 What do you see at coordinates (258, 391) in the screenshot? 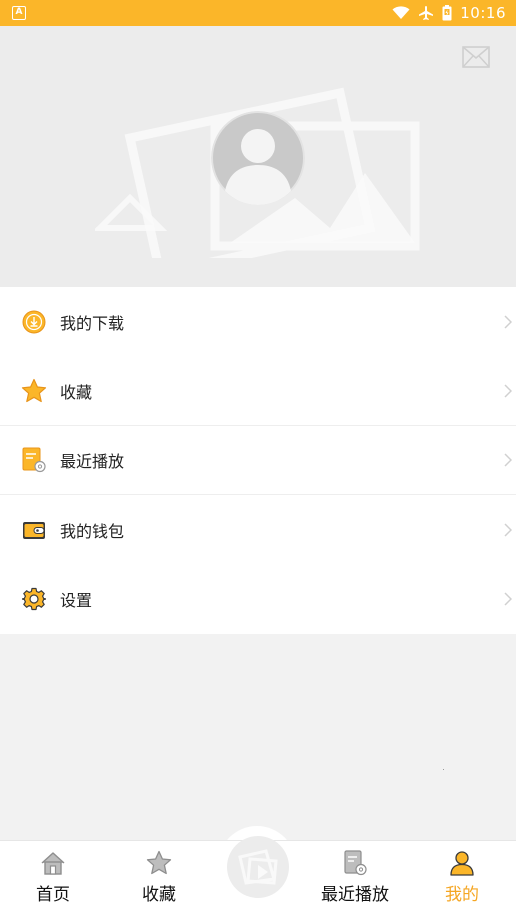
I see `menu-item-favorites: 收藏` at bounding box center [258, 391].